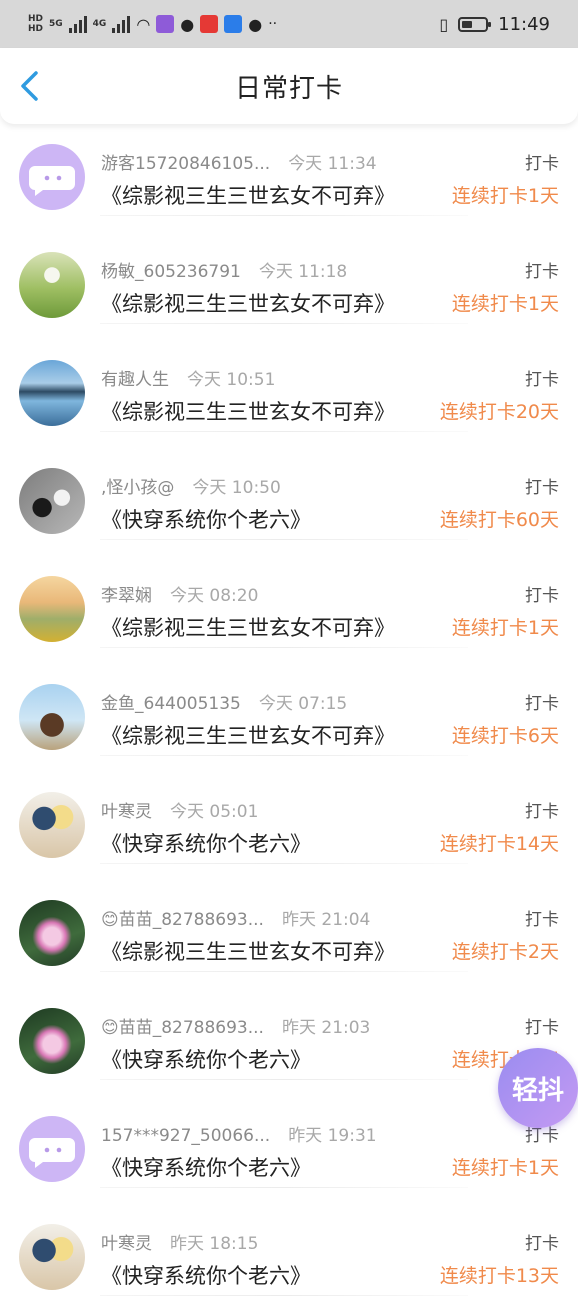 The width and height of the screenshot is (578, 1296). What do you see at coordinates (233, 24) in the screenshot?
I see `feather-app-icon` at bounding box center [233, 24].